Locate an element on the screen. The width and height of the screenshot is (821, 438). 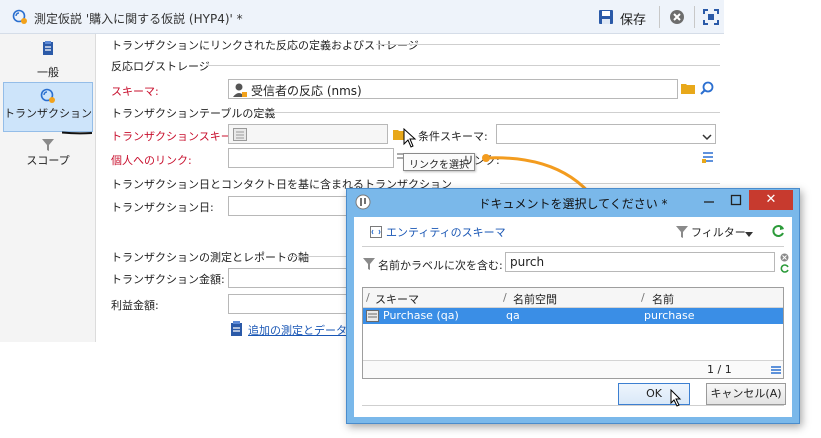
transaction-amount-label: トランザクション金額: is located at coordinates (168, 279).